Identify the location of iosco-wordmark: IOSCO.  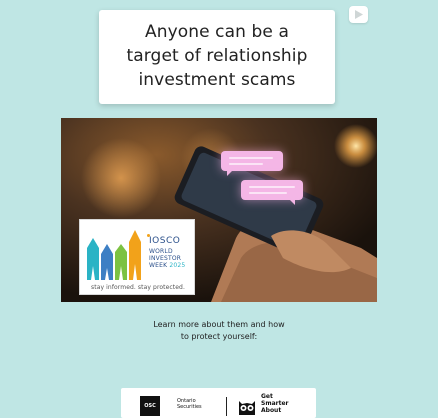
(163, 240).